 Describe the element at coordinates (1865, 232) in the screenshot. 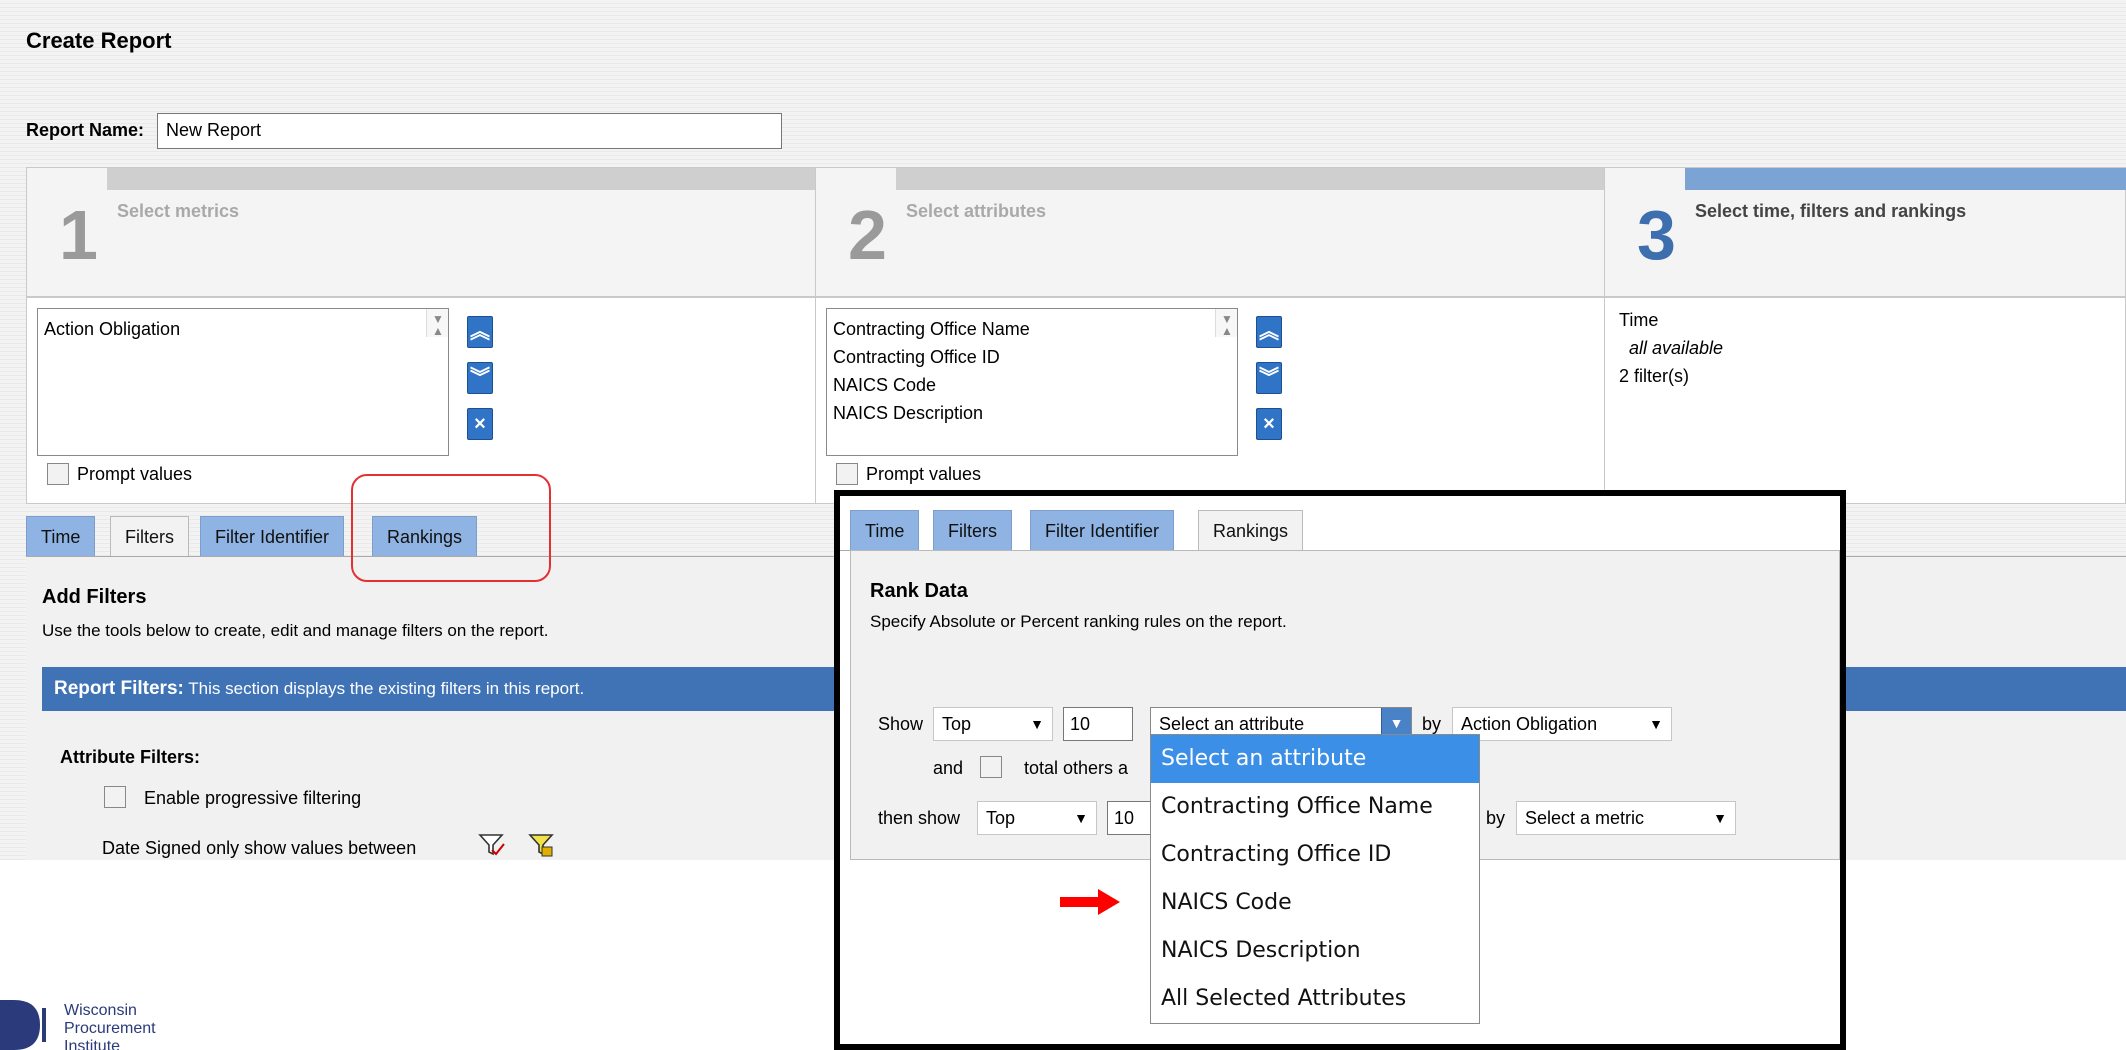

I see `step-3-panel: 3 Select time, filters and rankings` at that location.